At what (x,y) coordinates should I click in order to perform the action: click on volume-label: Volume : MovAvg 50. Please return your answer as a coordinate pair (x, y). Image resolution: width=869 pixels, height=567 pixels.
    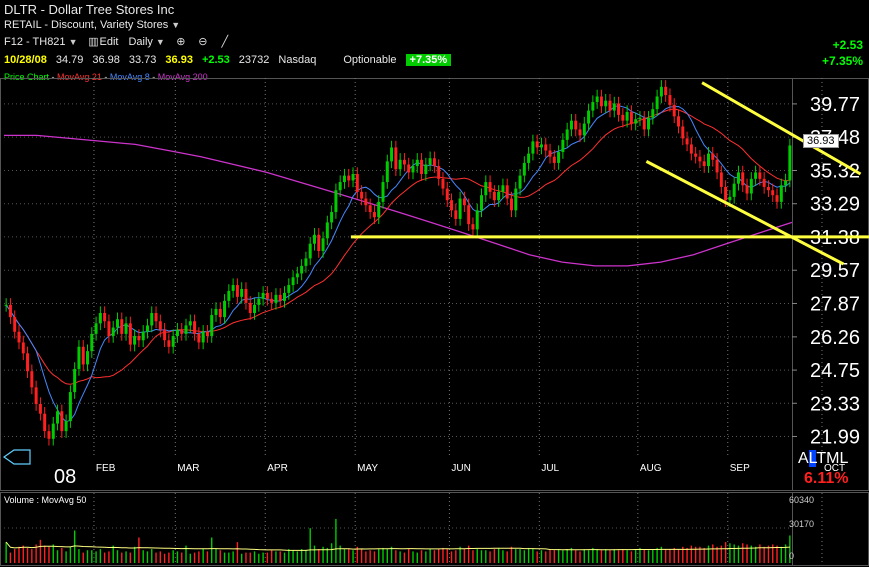
    Looking at the image, I should click on (45, 500).